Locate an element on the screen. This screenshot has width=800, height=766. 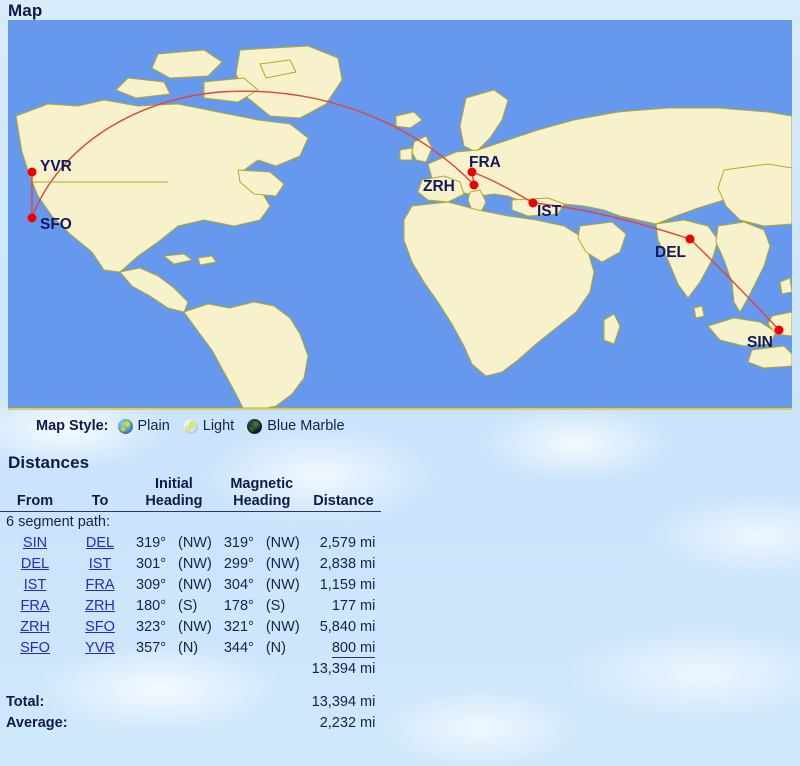
cell-initial-deg: 357° is located at coordinates (151, 648).